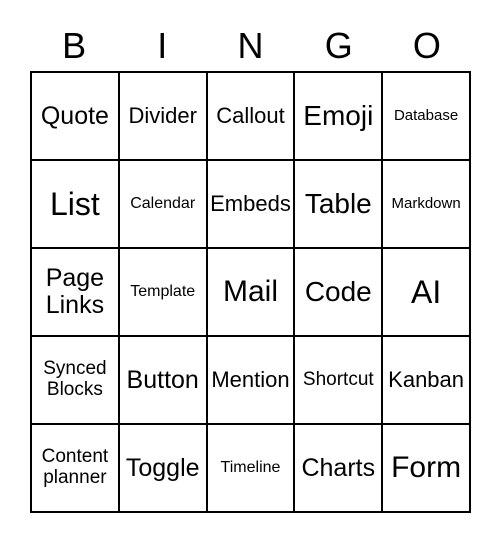 This screenshot has width=501, height=544. I want to click on bingo-cell: List, so click(76, 204).